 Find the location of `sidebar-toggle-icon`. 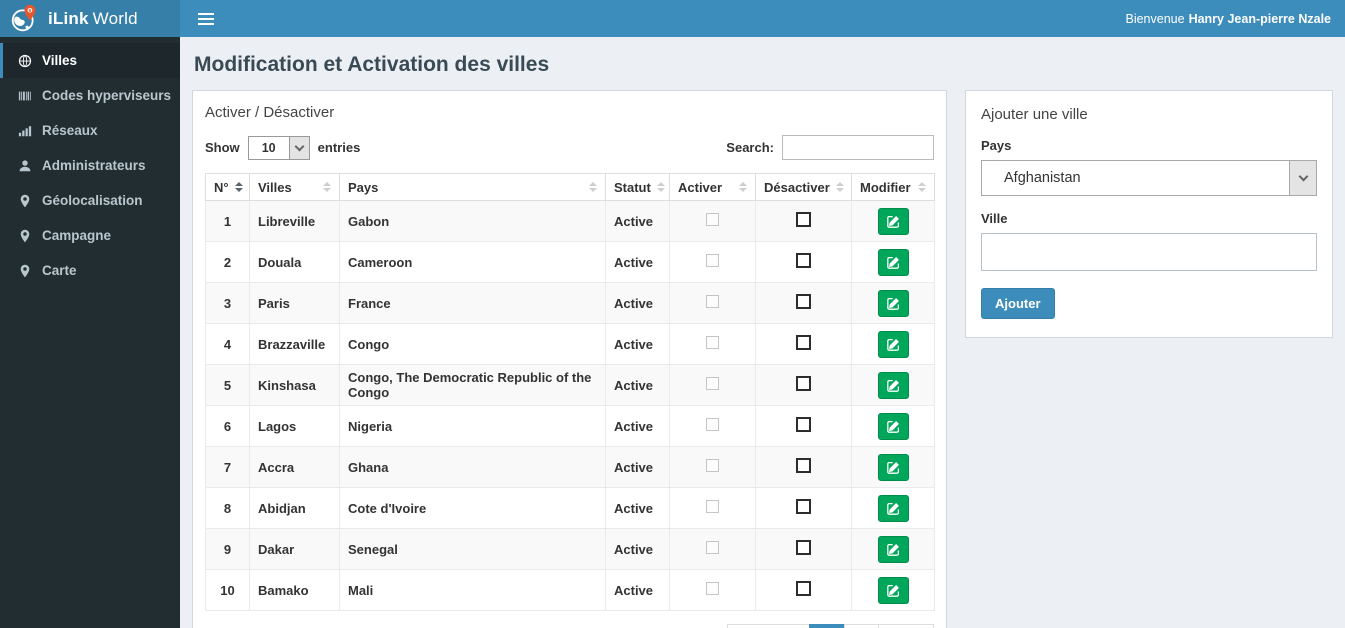

sidebar-toggle-icon is located at coordinates (206, 19).